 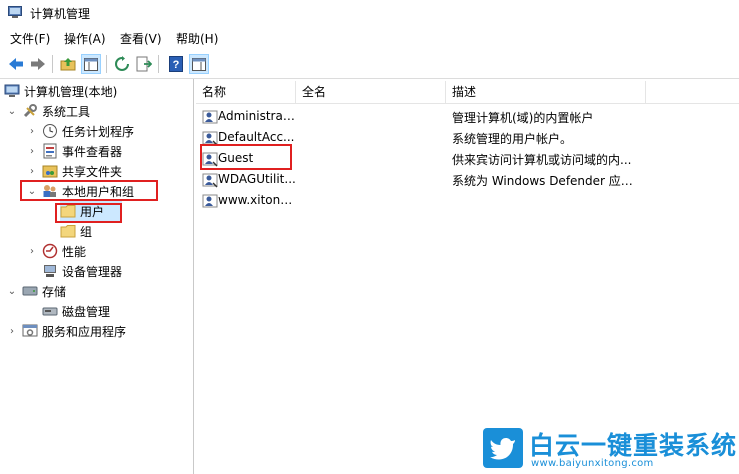 I want to click on back-icon, so click(x=16, y=64).